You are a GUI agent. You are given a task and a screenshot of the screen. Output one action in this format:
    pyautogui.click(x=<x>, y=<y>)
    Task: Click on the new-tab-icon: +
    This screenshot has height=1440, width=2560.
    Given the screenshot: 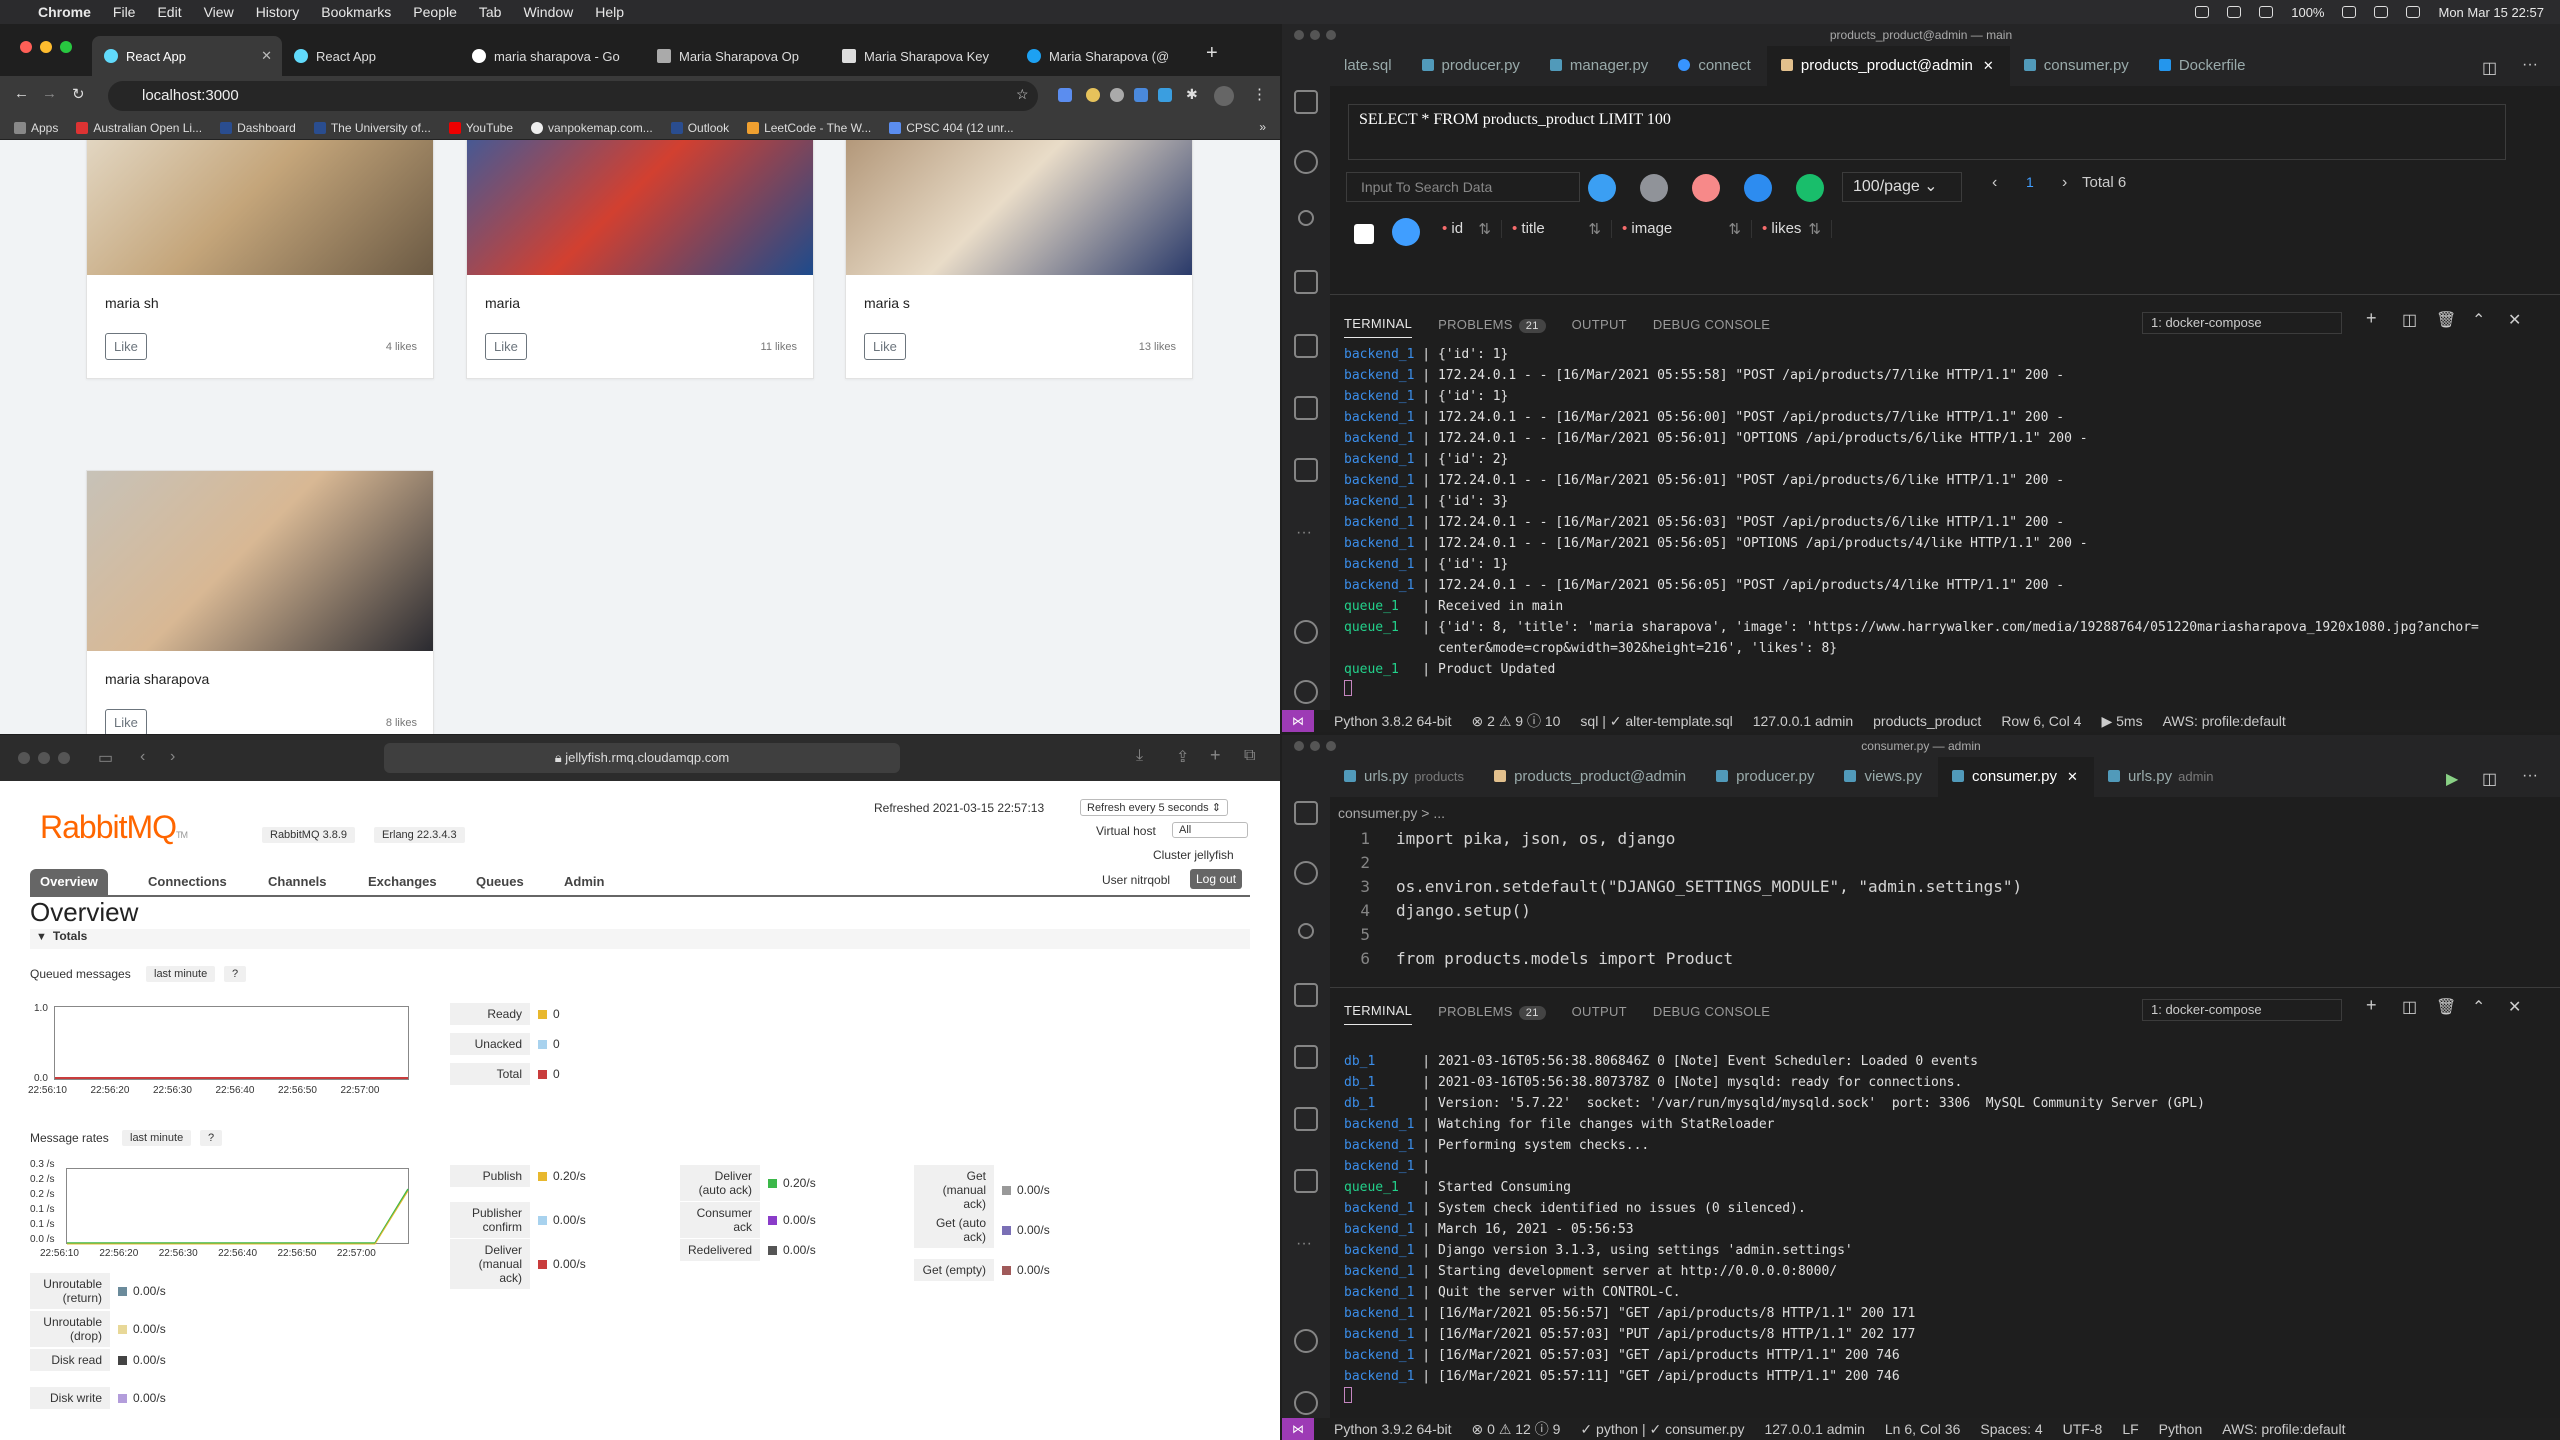 What is the action you would take?
    pyautogui.click(x=1215, y=755)
    